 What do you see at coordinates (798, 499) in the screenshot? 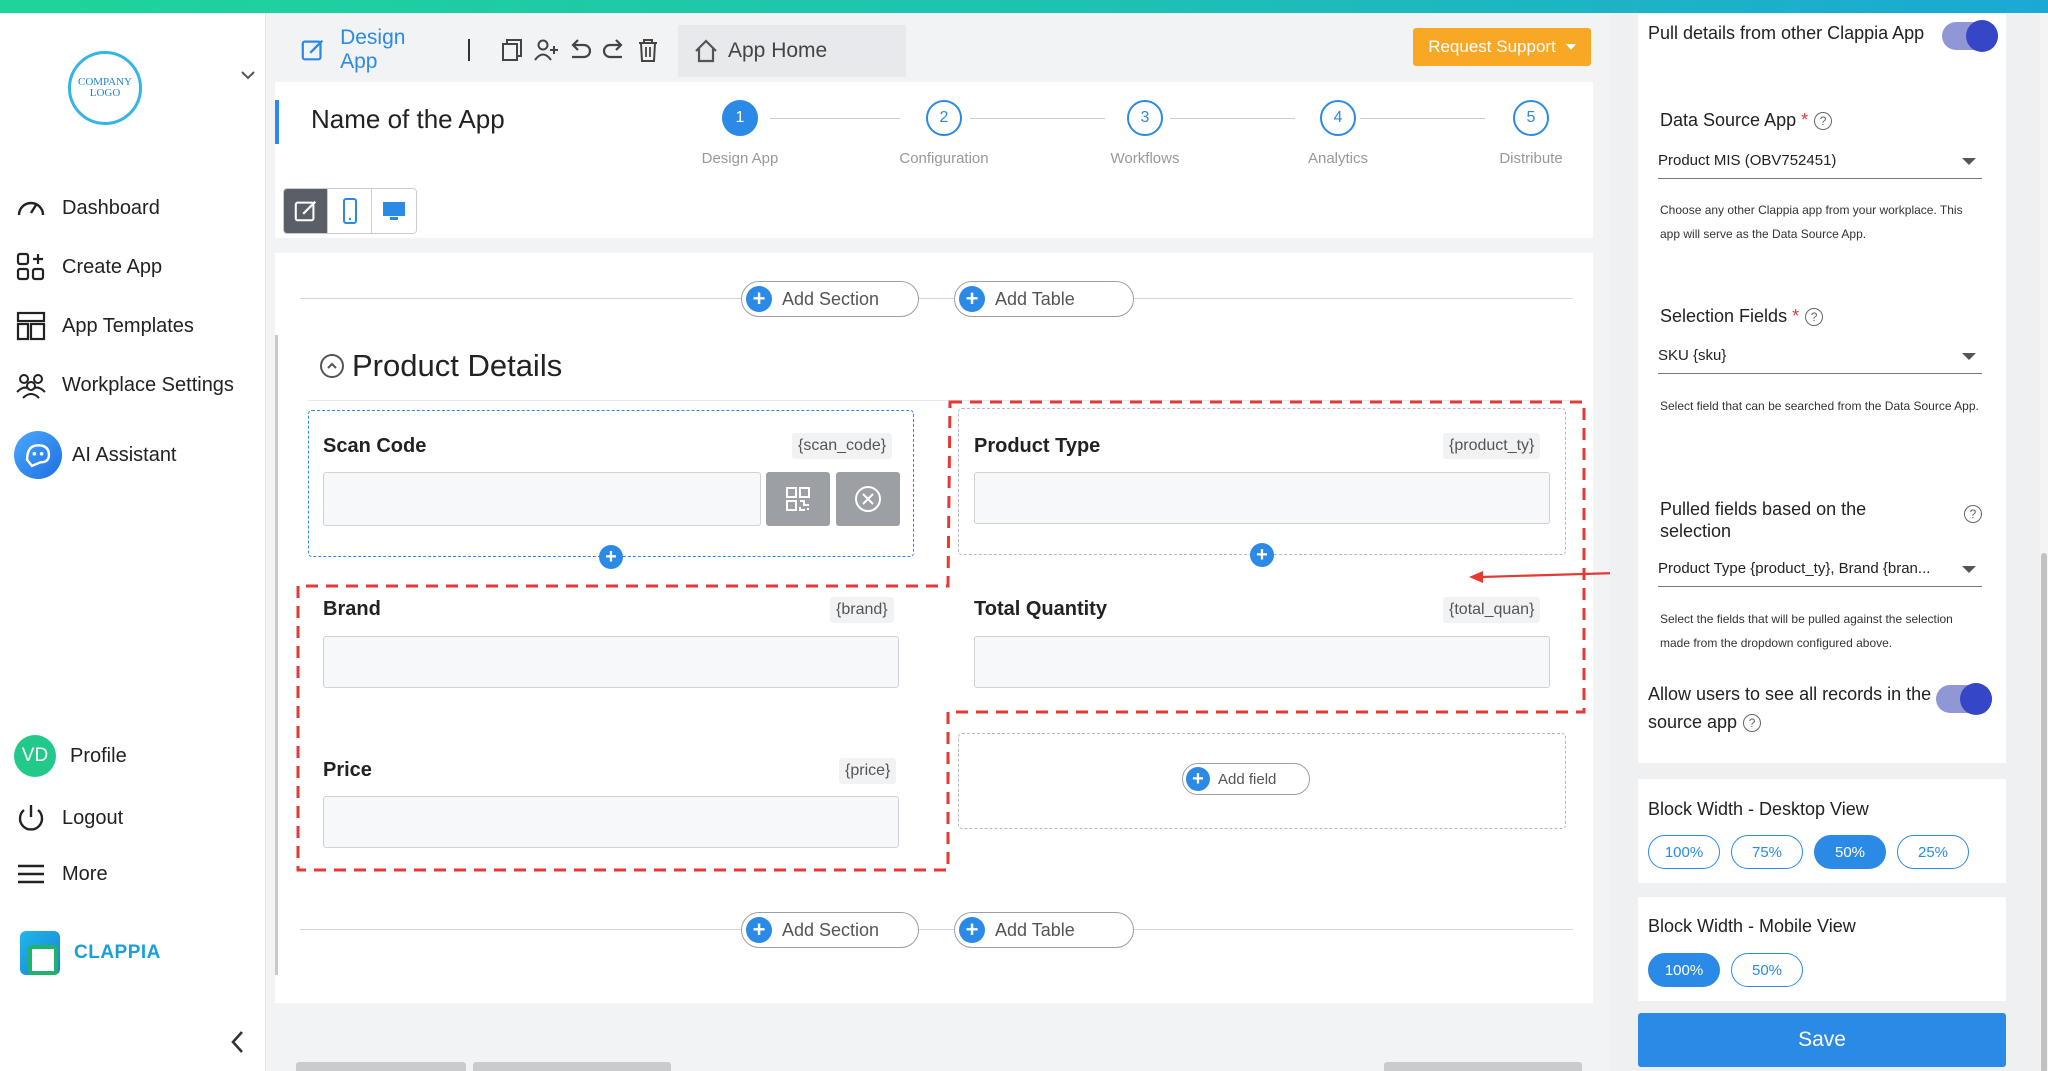
I see `qr-scan-button` at bounding box center [798, 499].